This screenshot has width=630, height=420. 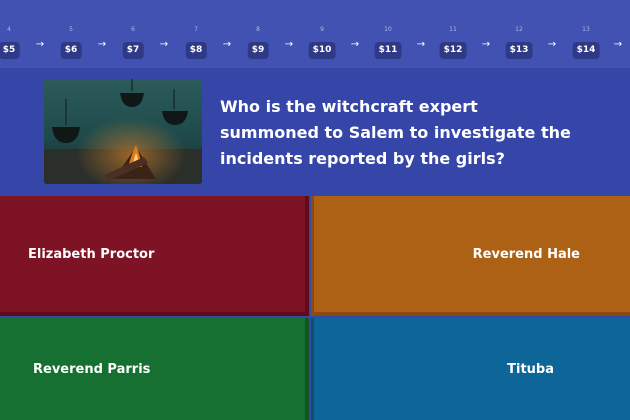 I want to click on step-amount: $12, so click(x=453, y=50).